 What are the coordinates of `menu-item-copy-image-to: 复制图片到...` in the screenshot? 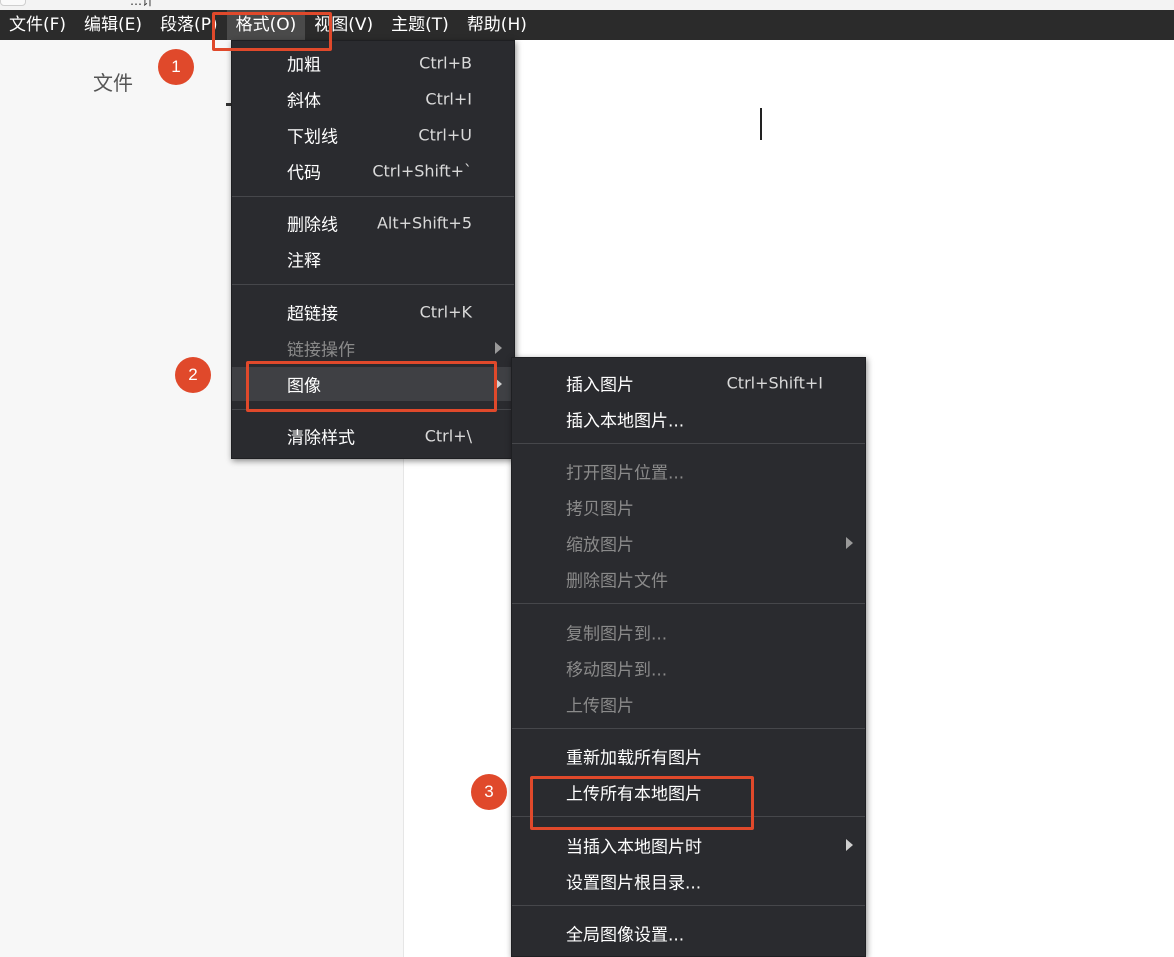 It's located at (617, 634).